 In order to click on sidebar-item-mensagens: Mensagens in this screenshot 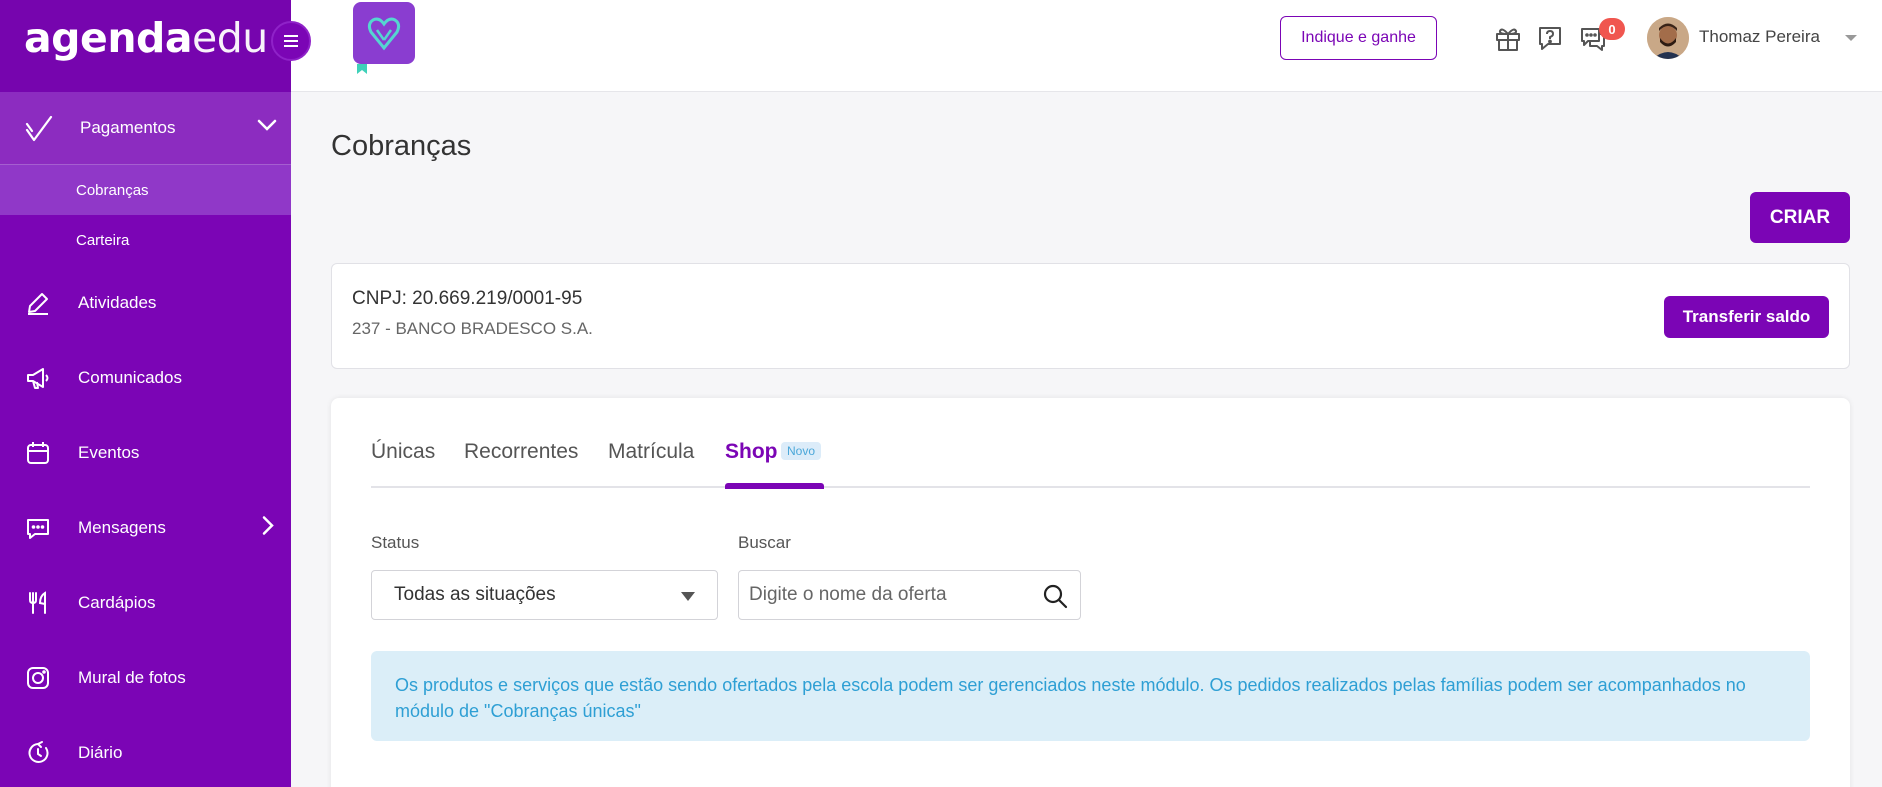, I will do `click(145, 527)`.